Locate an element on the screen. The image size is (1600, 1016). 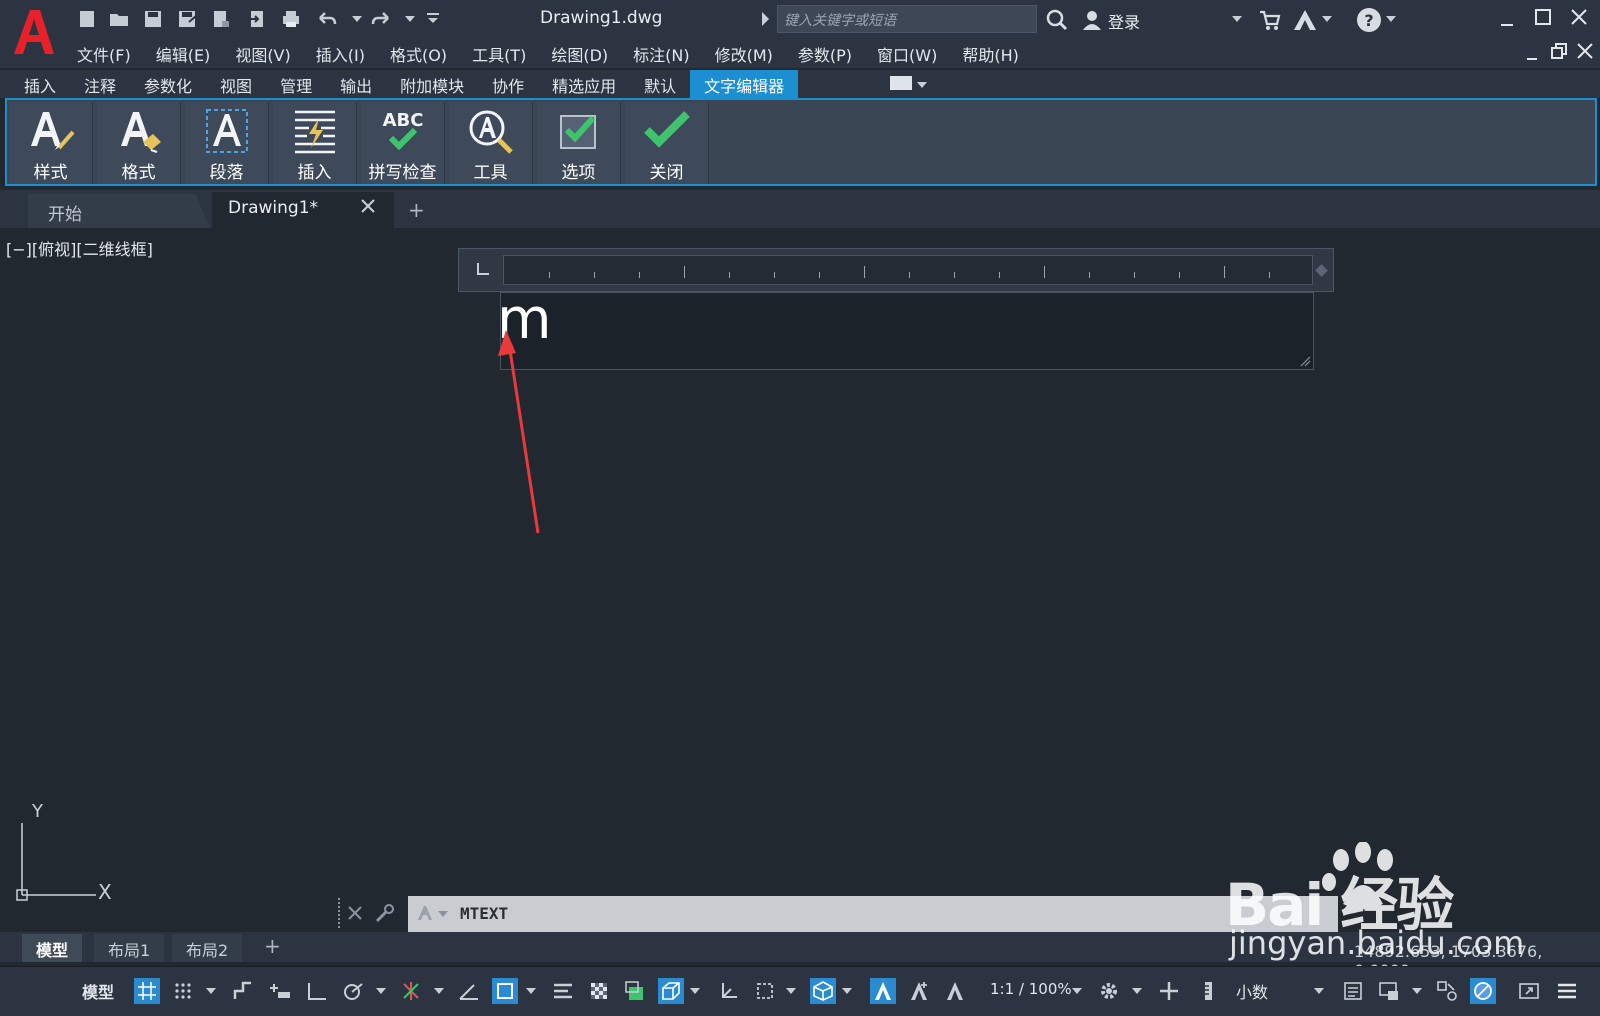
menu-format: 格式(O) is located at coordinates (418, 53).